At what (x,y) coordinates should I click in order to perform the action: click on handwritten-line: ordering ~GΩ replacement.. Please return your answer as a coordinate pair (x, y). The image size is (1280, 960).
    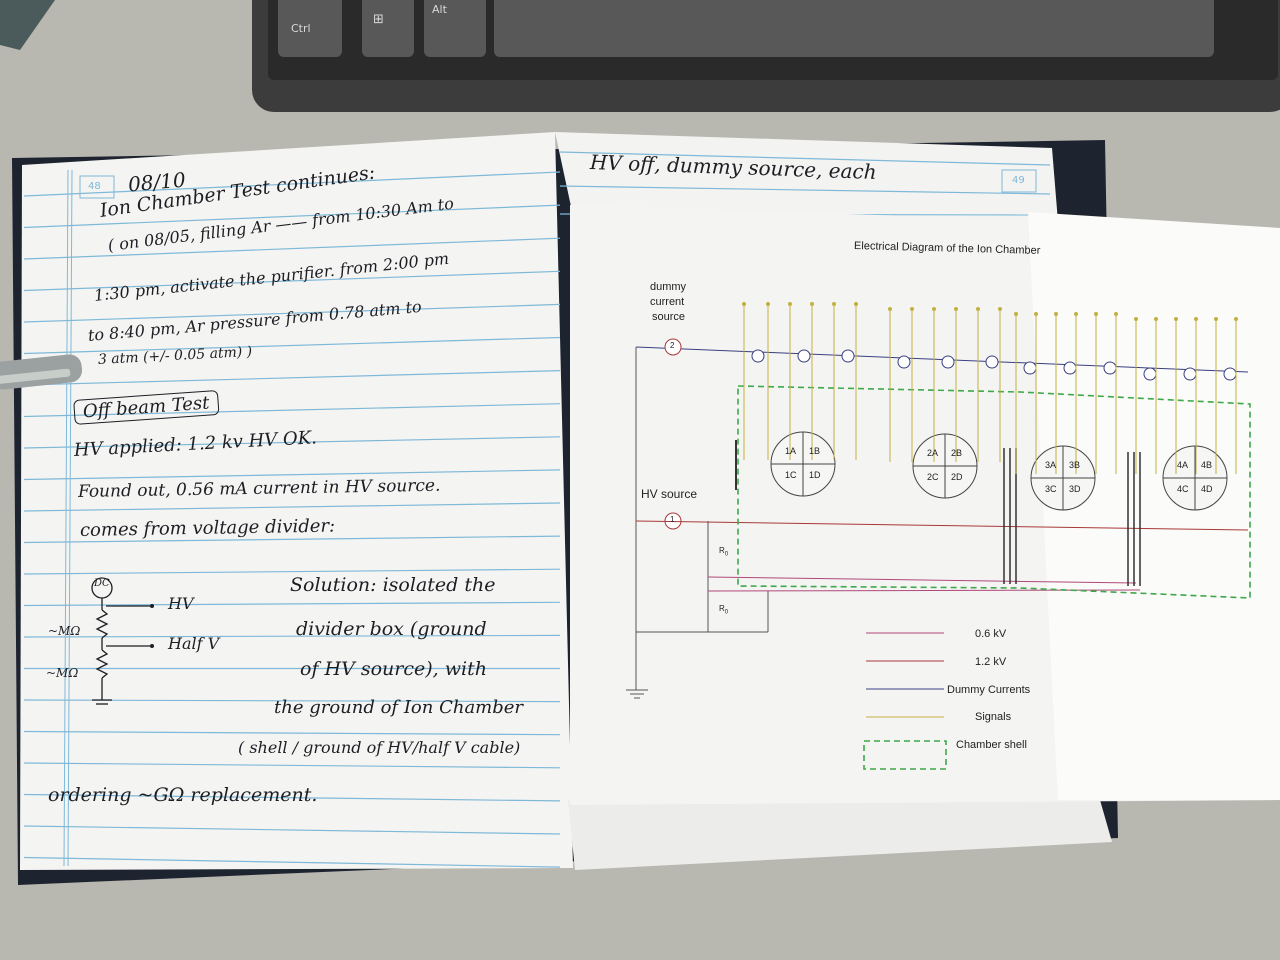
    Looking at the image, I should click on (183, 795).